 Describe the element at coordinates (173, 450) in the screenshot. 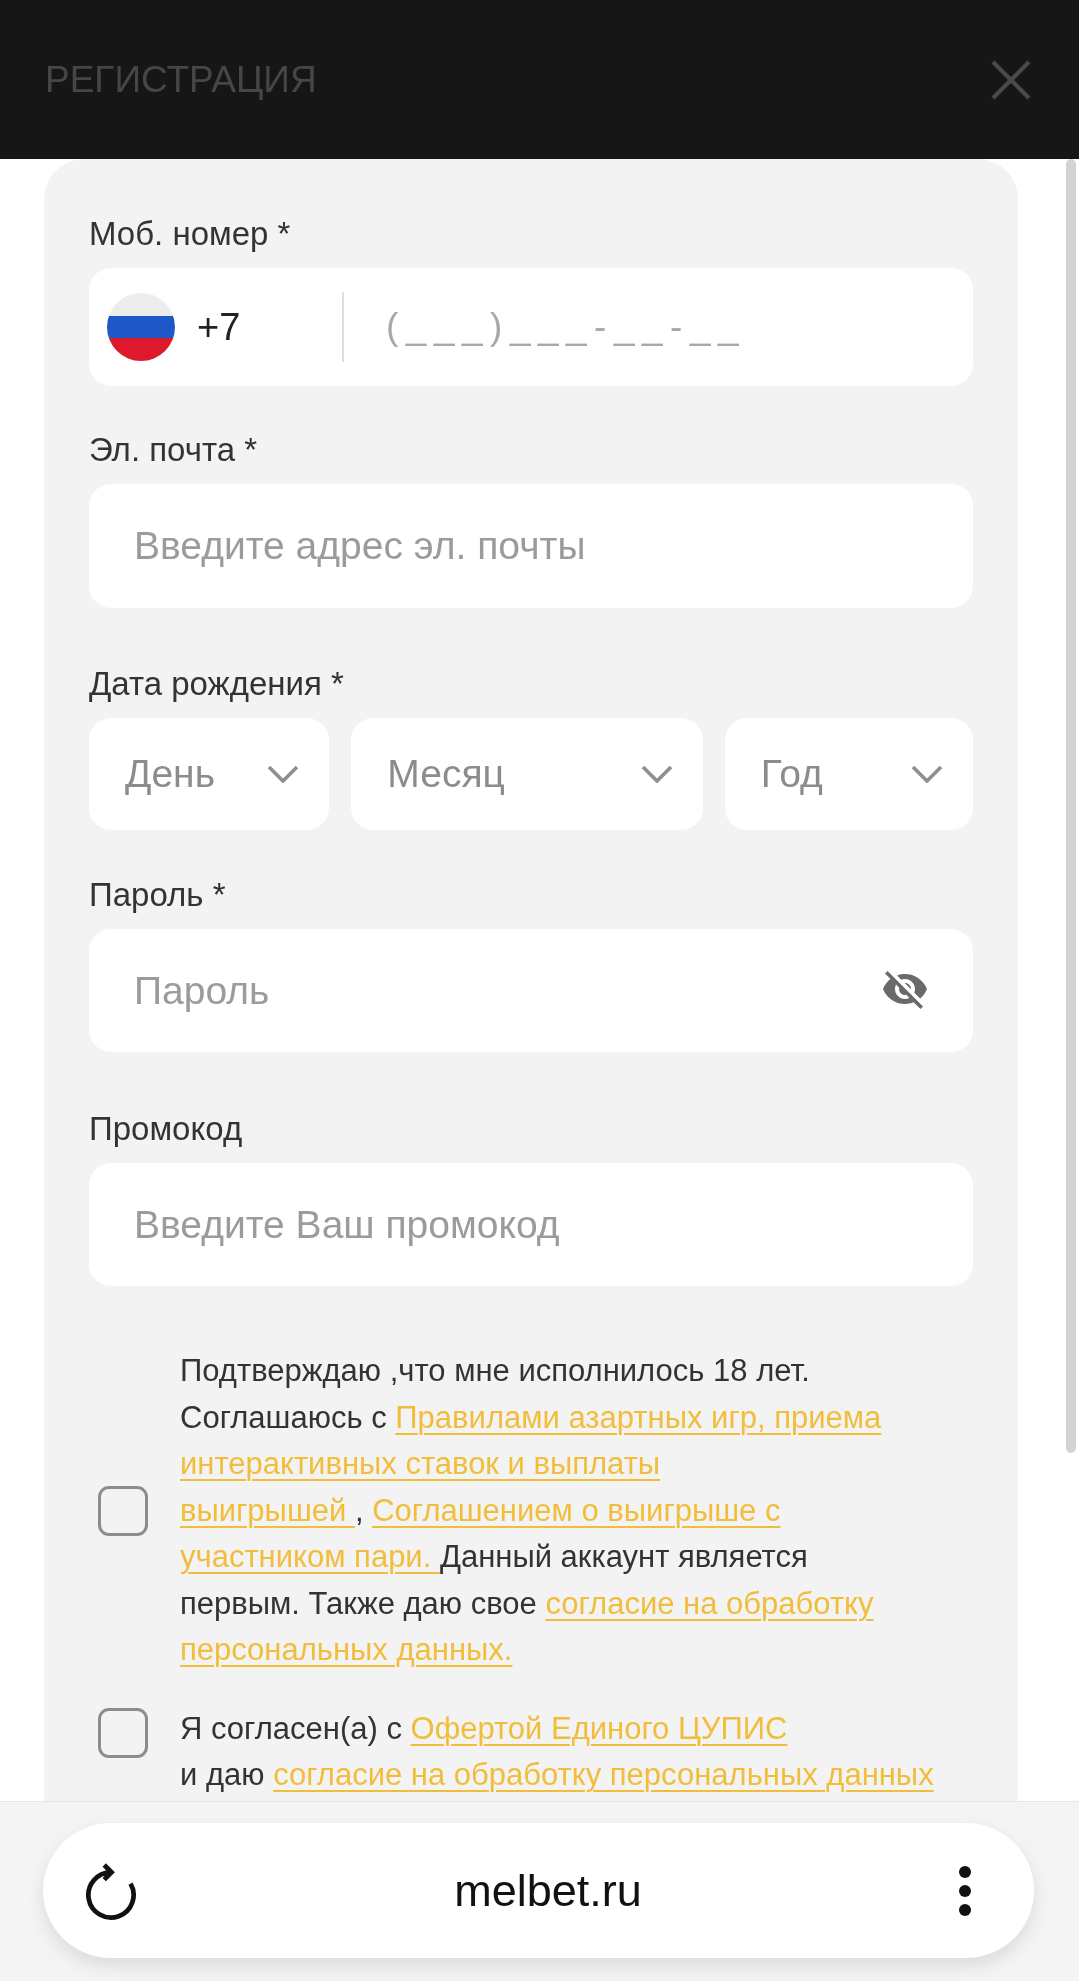

I see `field-label: Эл. почта *` at that location.